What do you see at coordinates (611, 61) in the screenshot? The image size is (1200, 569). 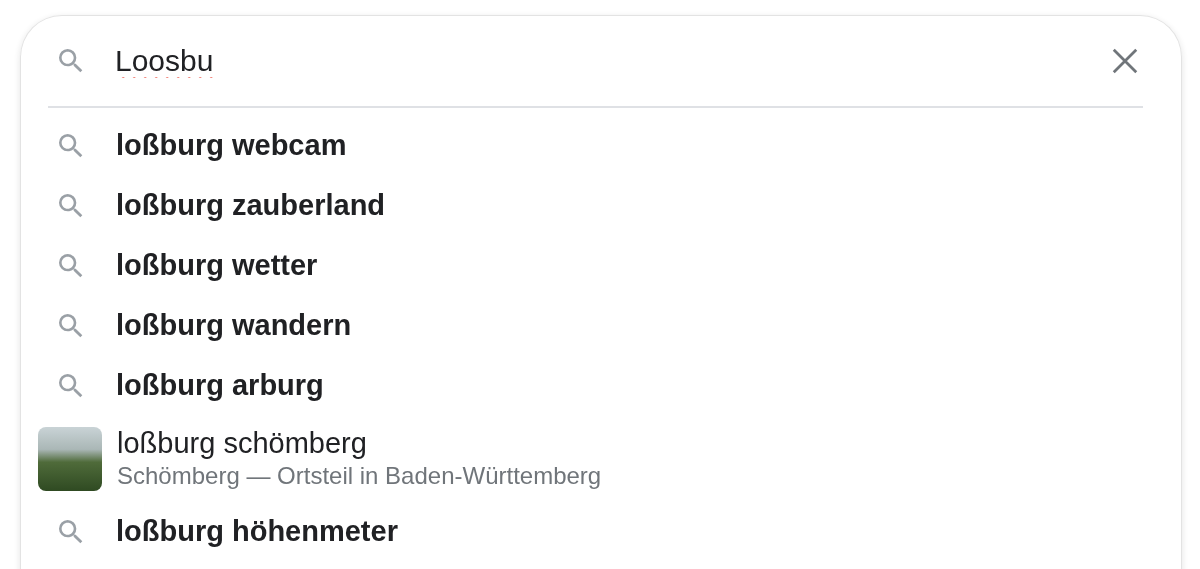 I see `search-field: Loosbu` at bounding box center [611, 61].